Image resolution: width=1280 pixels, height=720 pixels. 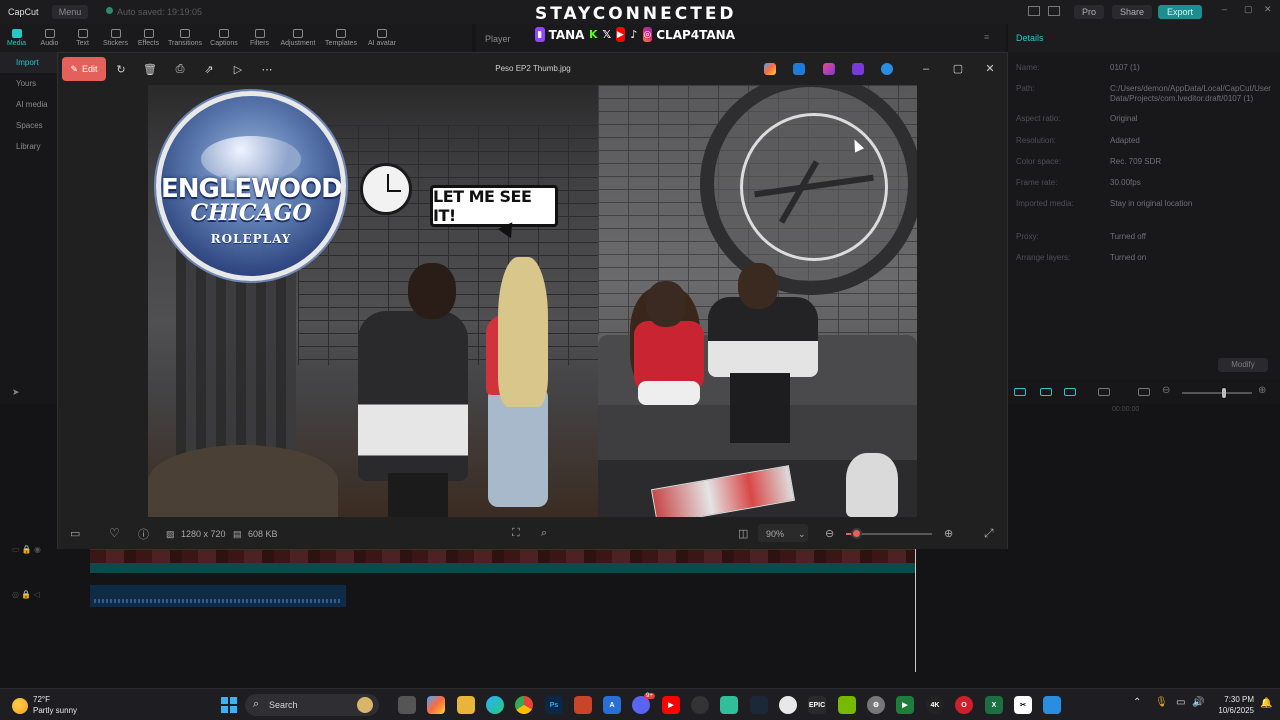 I want to click on start-button, so click(x=229, y=705).